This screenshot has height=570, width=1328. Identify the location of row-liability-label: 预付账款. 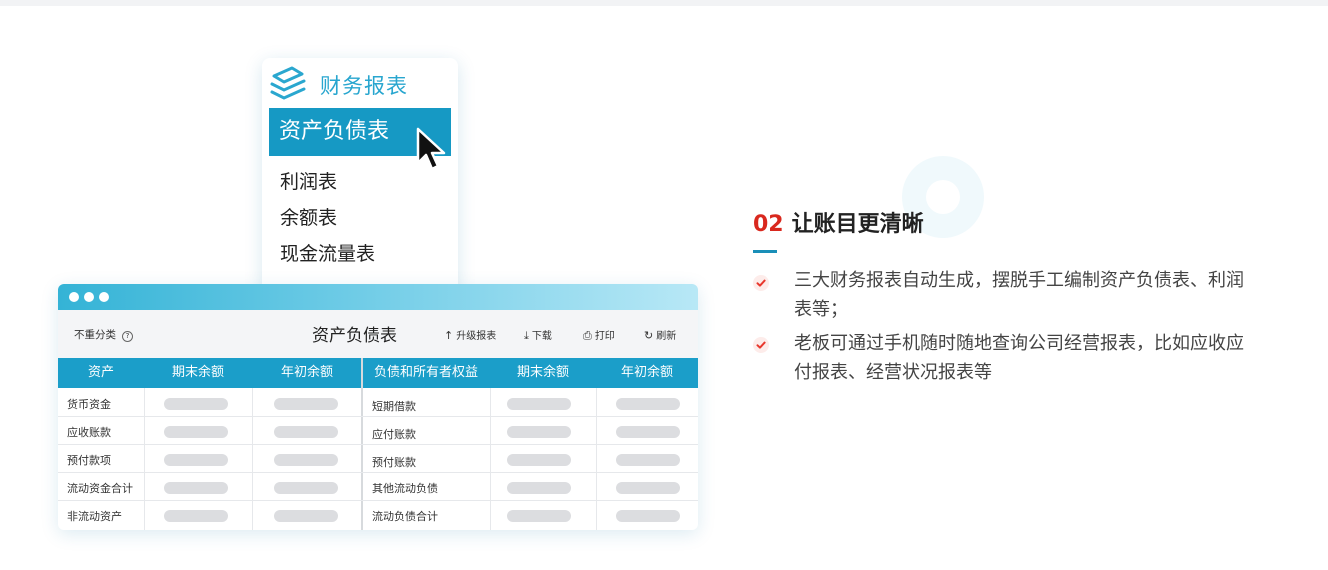
(394, 462).